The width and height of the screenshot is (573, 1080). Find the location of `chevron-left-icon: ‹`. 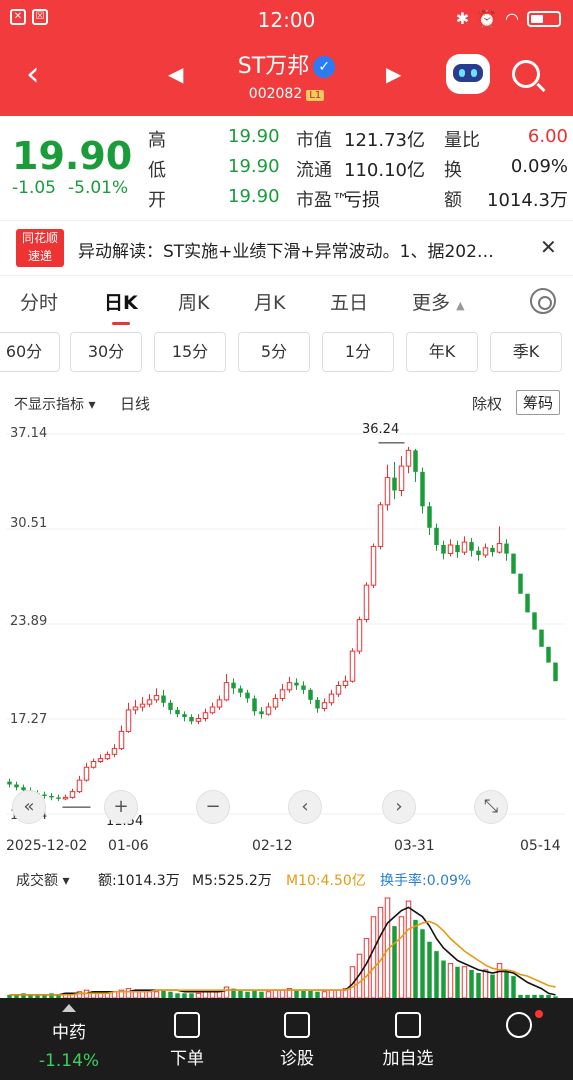

chevron-left-icon: ‹ is located at coordinates (305, 807).